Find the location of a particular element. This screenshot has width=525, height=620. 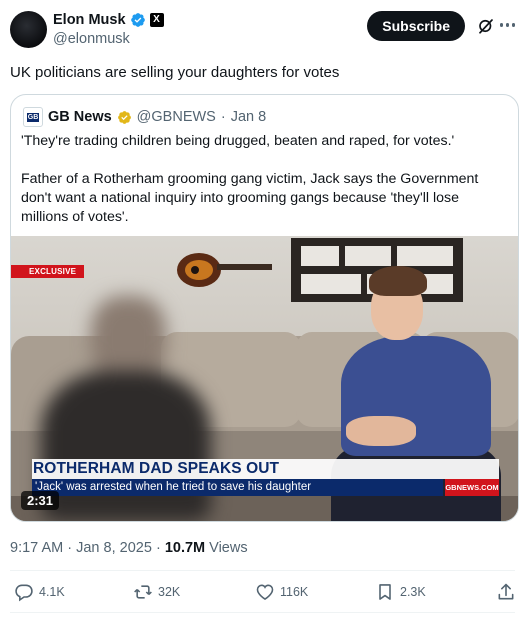

reply-icon is located at coordinates (24, 593).